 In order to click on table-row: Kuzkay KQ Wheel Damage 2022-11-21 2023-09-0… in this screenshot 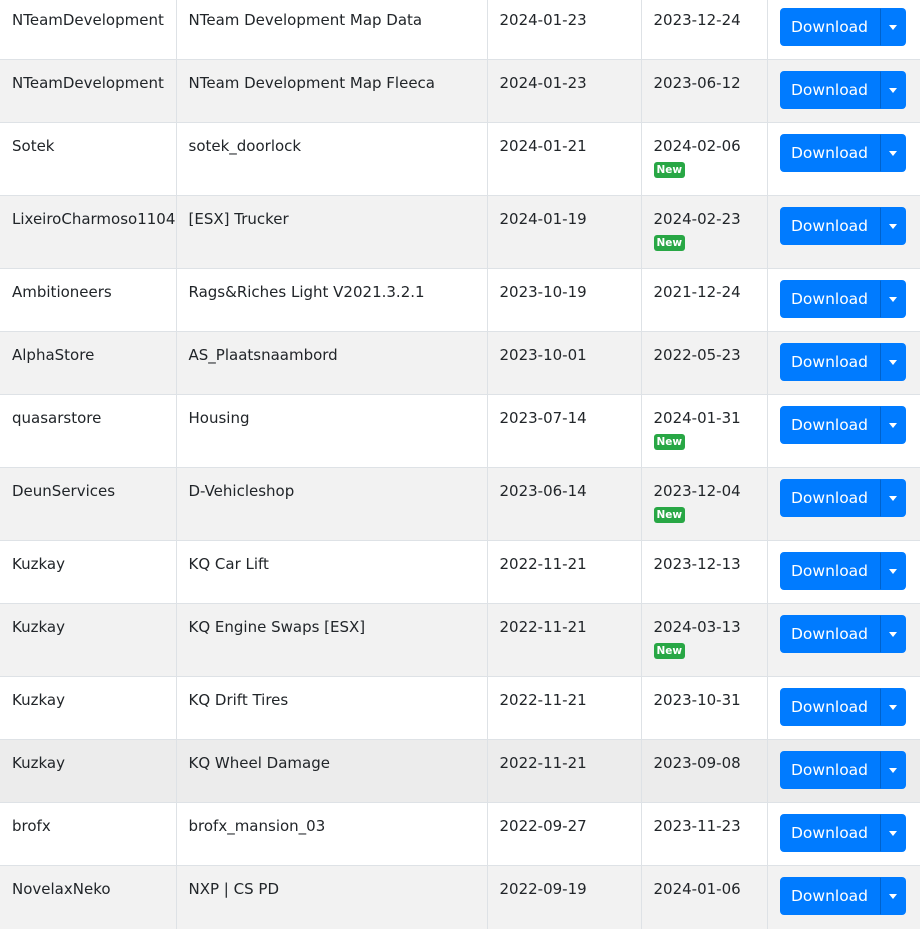, I will do `click(460, 771)`.